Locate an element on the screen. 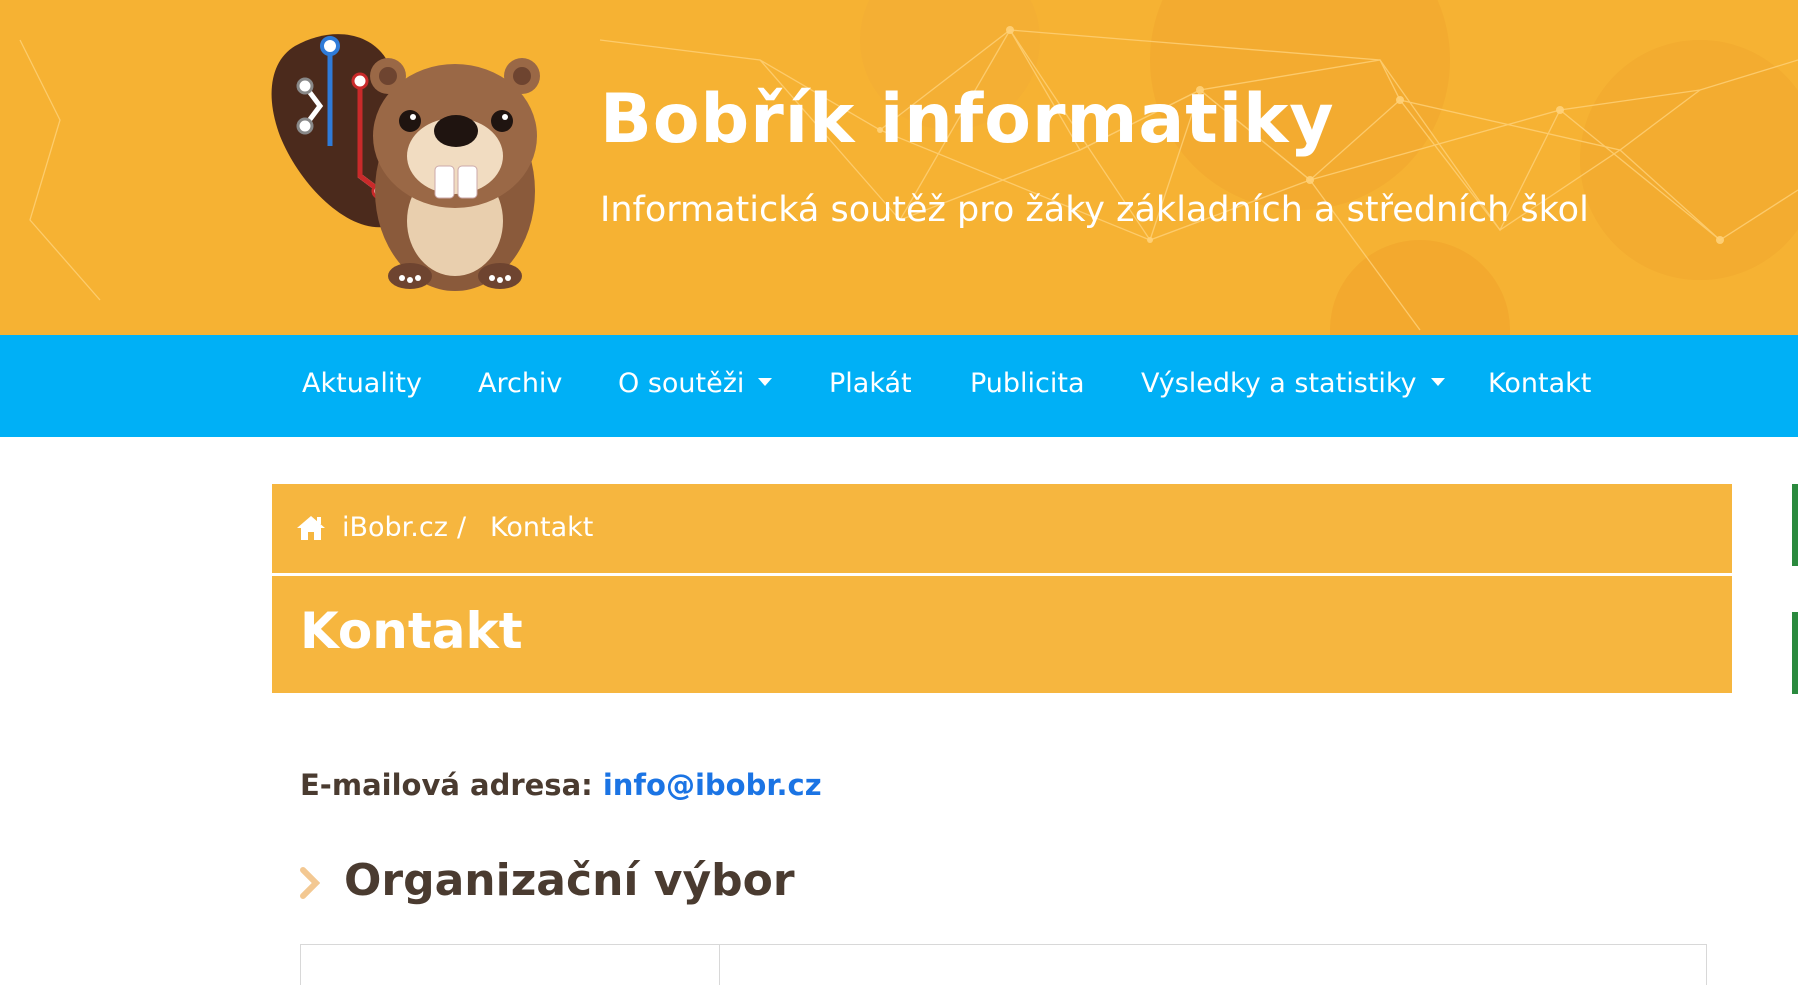 The width and height of the screenshot is (1798, 985). breadcrumb-current: Kontakt is located at coordinates (542, 527).